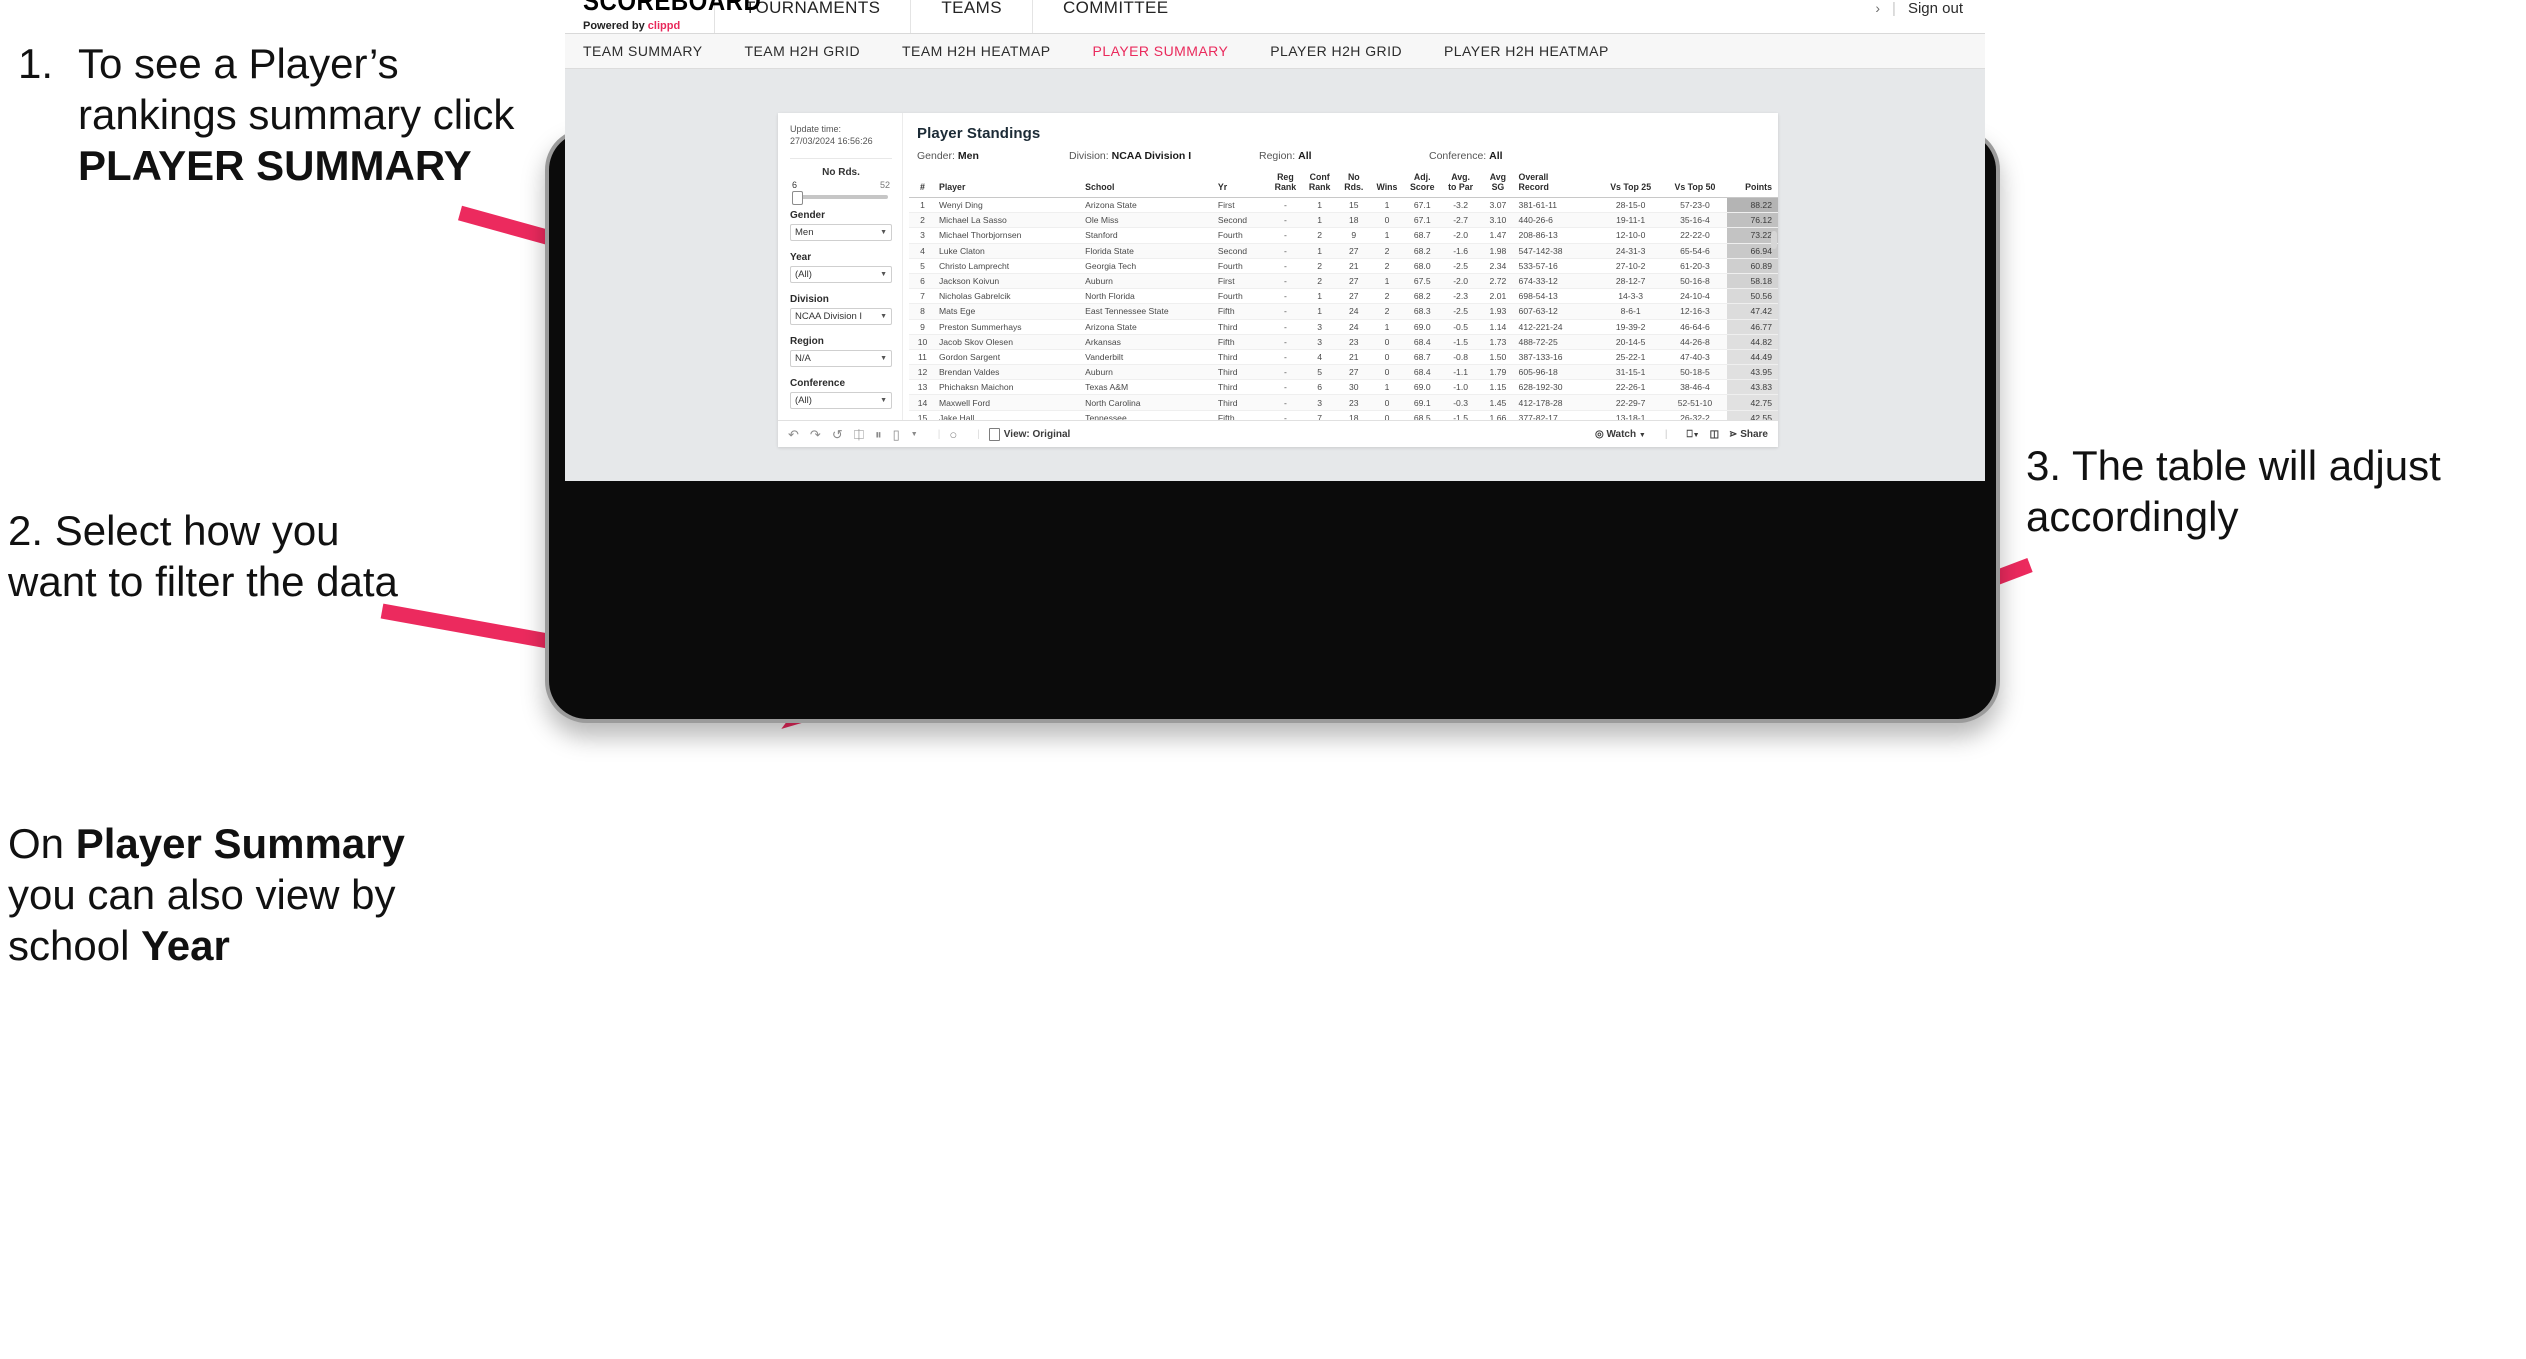 Image resolution: width=2526 pixels, height=1359 pixels. I want to click on share-button: ⋗ Share, so click(1748, 434).